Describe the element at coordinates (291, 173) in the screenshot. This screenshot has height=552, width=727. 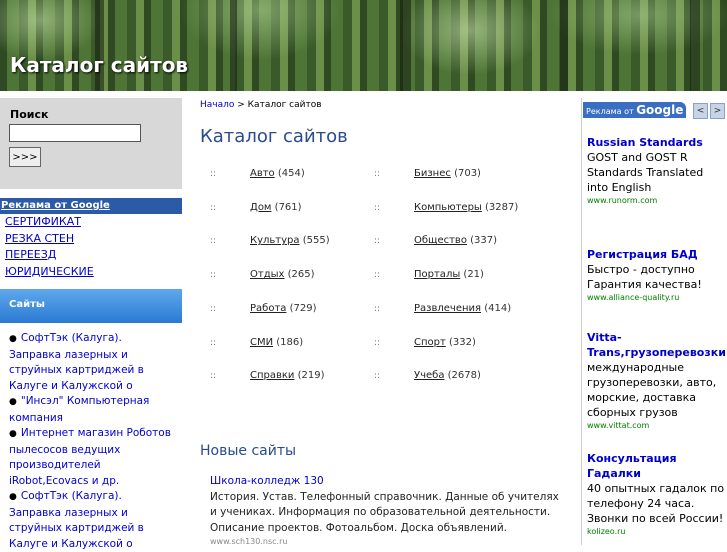
I see `category-count: (454)` at that location.